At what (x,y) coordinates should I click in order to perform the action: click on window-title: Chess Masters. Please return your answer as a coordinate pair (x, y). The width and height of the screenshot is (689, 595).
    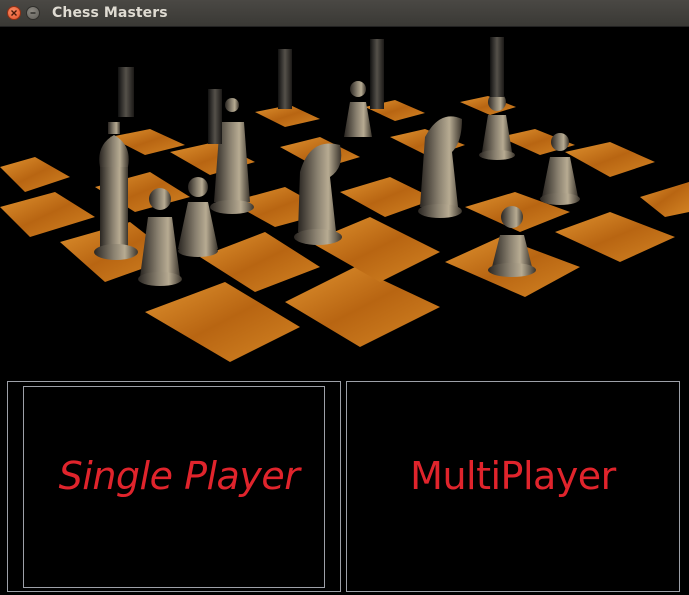
    Looking at the image, I should click on (110, 13).